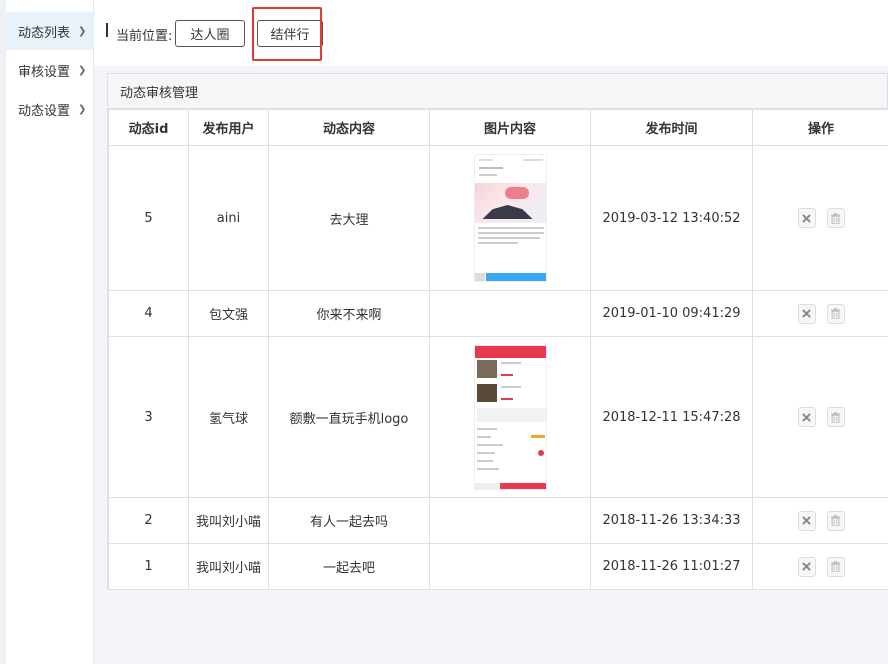 The height and width of the screenshot is (664, 888). I want to click on table-row: 1 我叫刘小喵 一起去吧 2018-11-26 11:01:27, so click(498, 566).